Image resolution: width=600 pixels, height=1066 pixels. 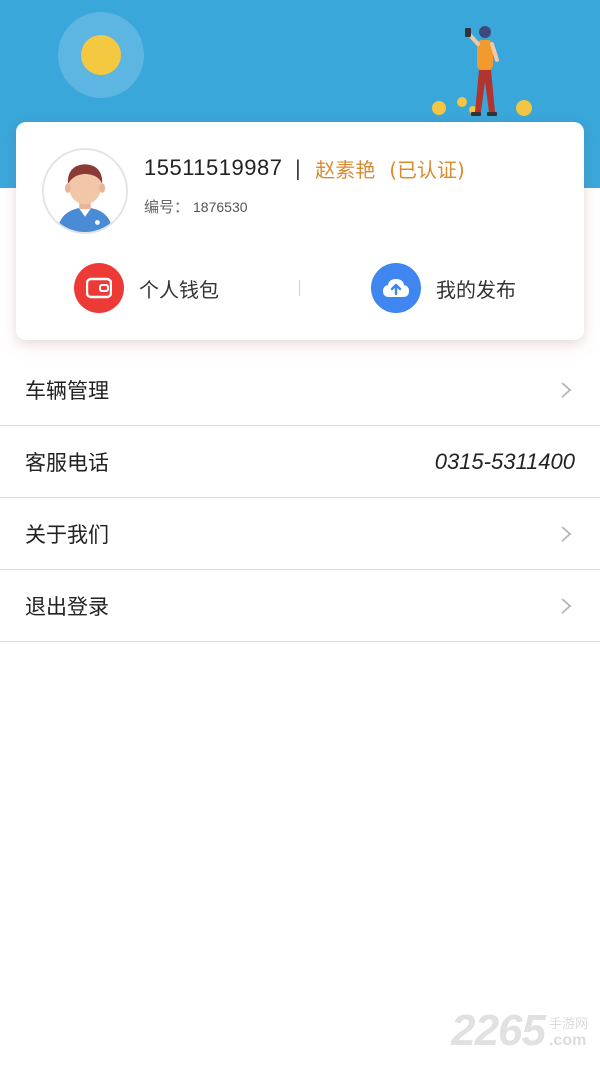 What do you see at coordinates (476, 289) in the screenshot?
I see `my-posts-label: 我的发布` at bounding box center [476, 289].